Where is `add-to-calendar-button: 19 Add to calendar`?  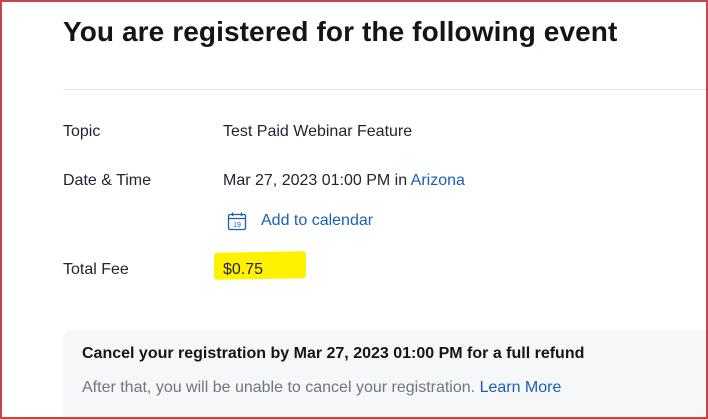
add-to-calendar-button: 19 Add to calendar is located at coordinates (300, 221).